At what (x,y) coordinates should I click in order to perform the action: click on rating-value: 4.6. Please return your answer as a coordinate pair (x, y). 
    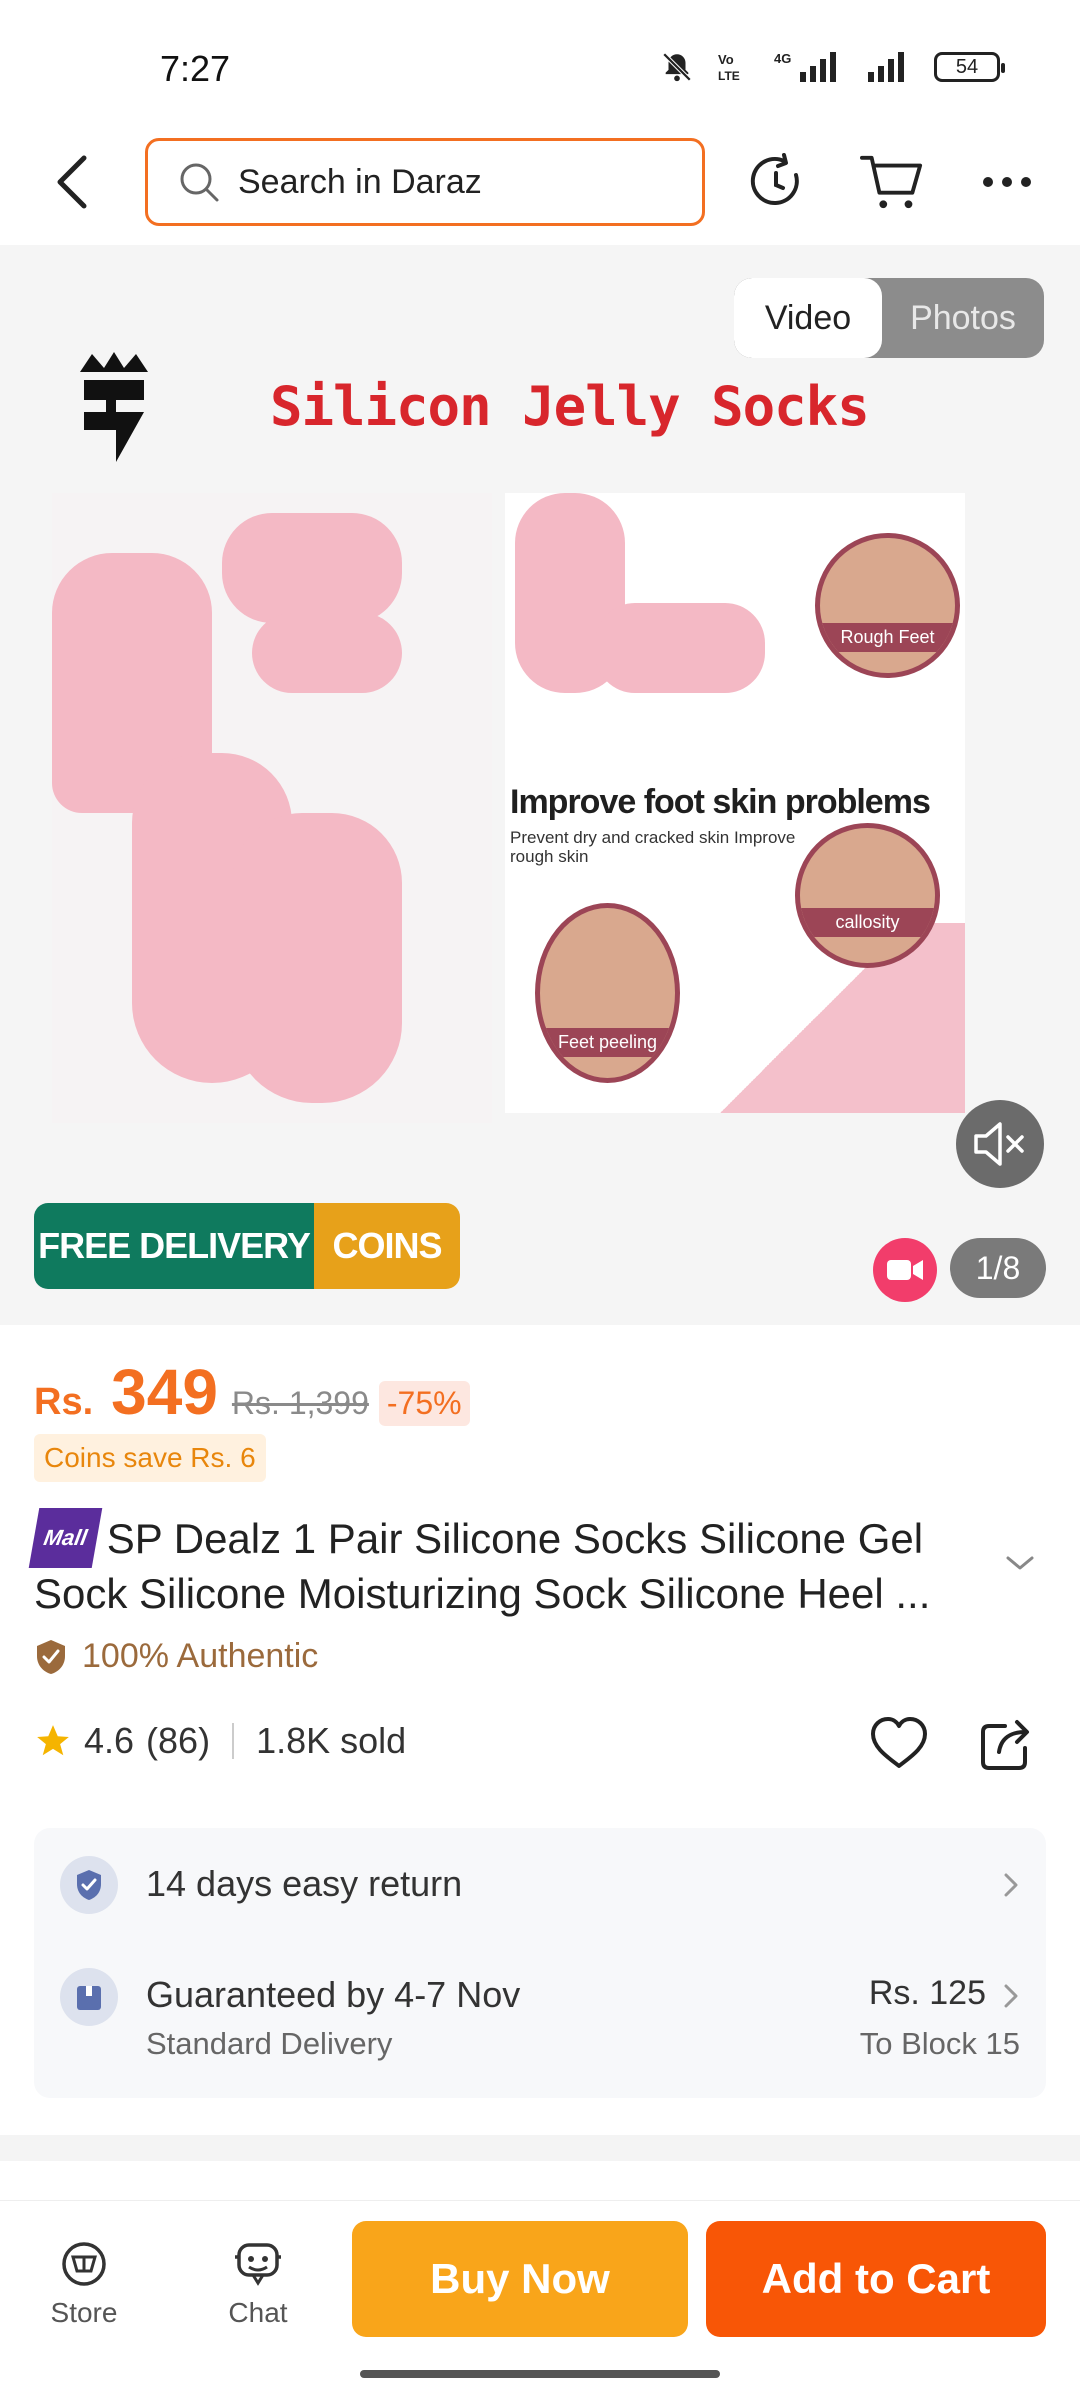
    Looking at the image, I should click on (109, 1740).